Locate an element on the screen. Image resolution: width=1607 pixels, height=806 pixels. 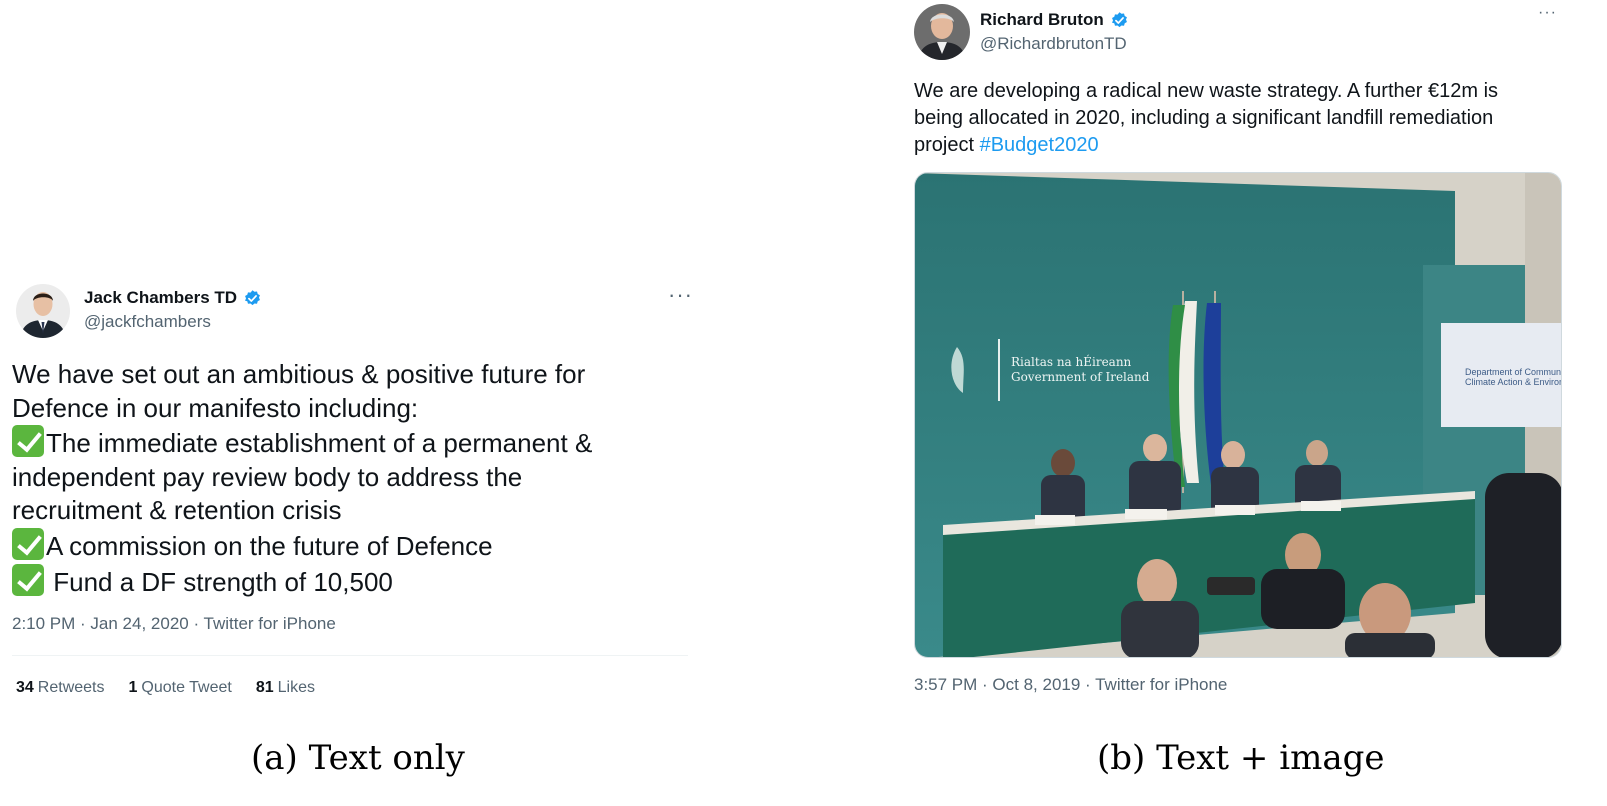
tweet-line-checked: Fund a DF strength of 10,500 is located at coordinates (342, 581).